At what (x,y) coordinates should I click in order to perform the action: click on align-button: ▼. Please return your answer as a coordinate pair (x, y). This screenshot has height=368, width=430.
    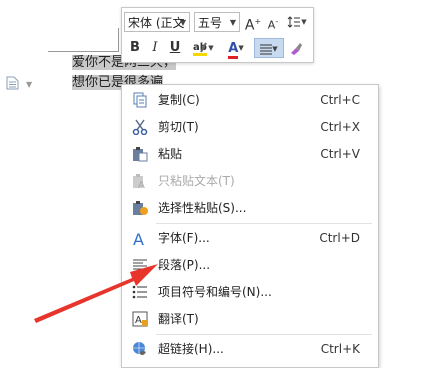
    Looking at the image, I should click on (269, 48).